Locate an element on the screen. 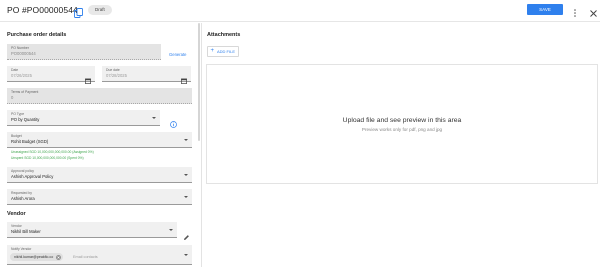 The width and height of the screenshot is (600, 267). terms-of-payment-field: Terms of Payment 0 is located at coordinates (99, 96).